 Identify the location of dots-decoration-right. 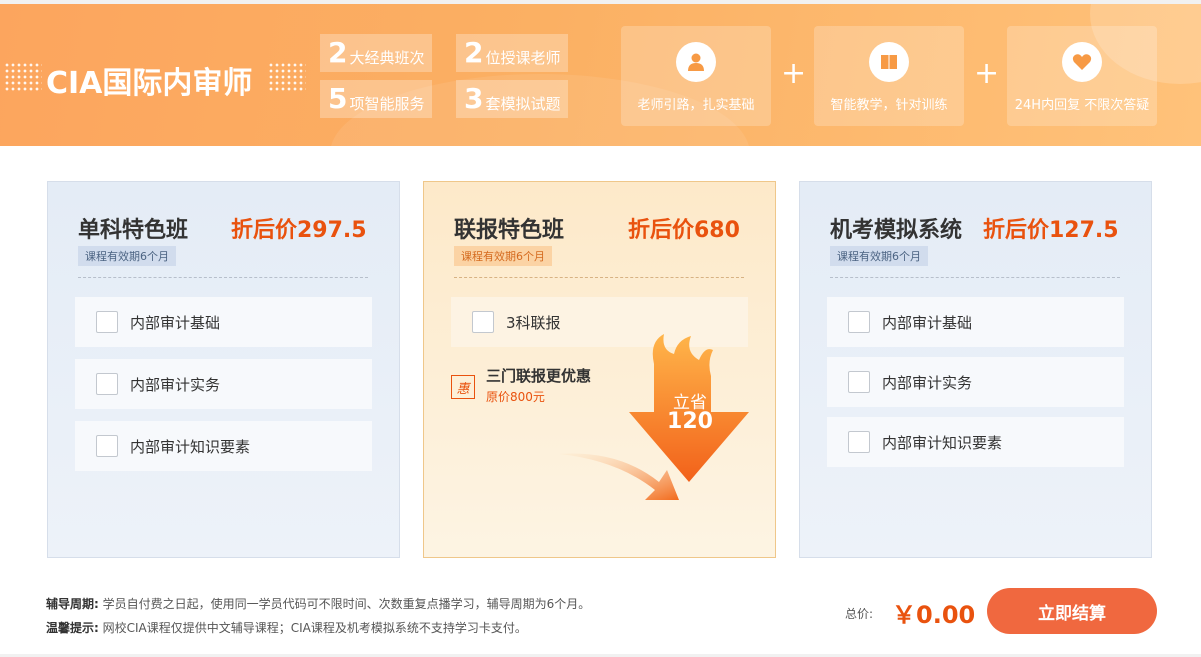
(287, 77).